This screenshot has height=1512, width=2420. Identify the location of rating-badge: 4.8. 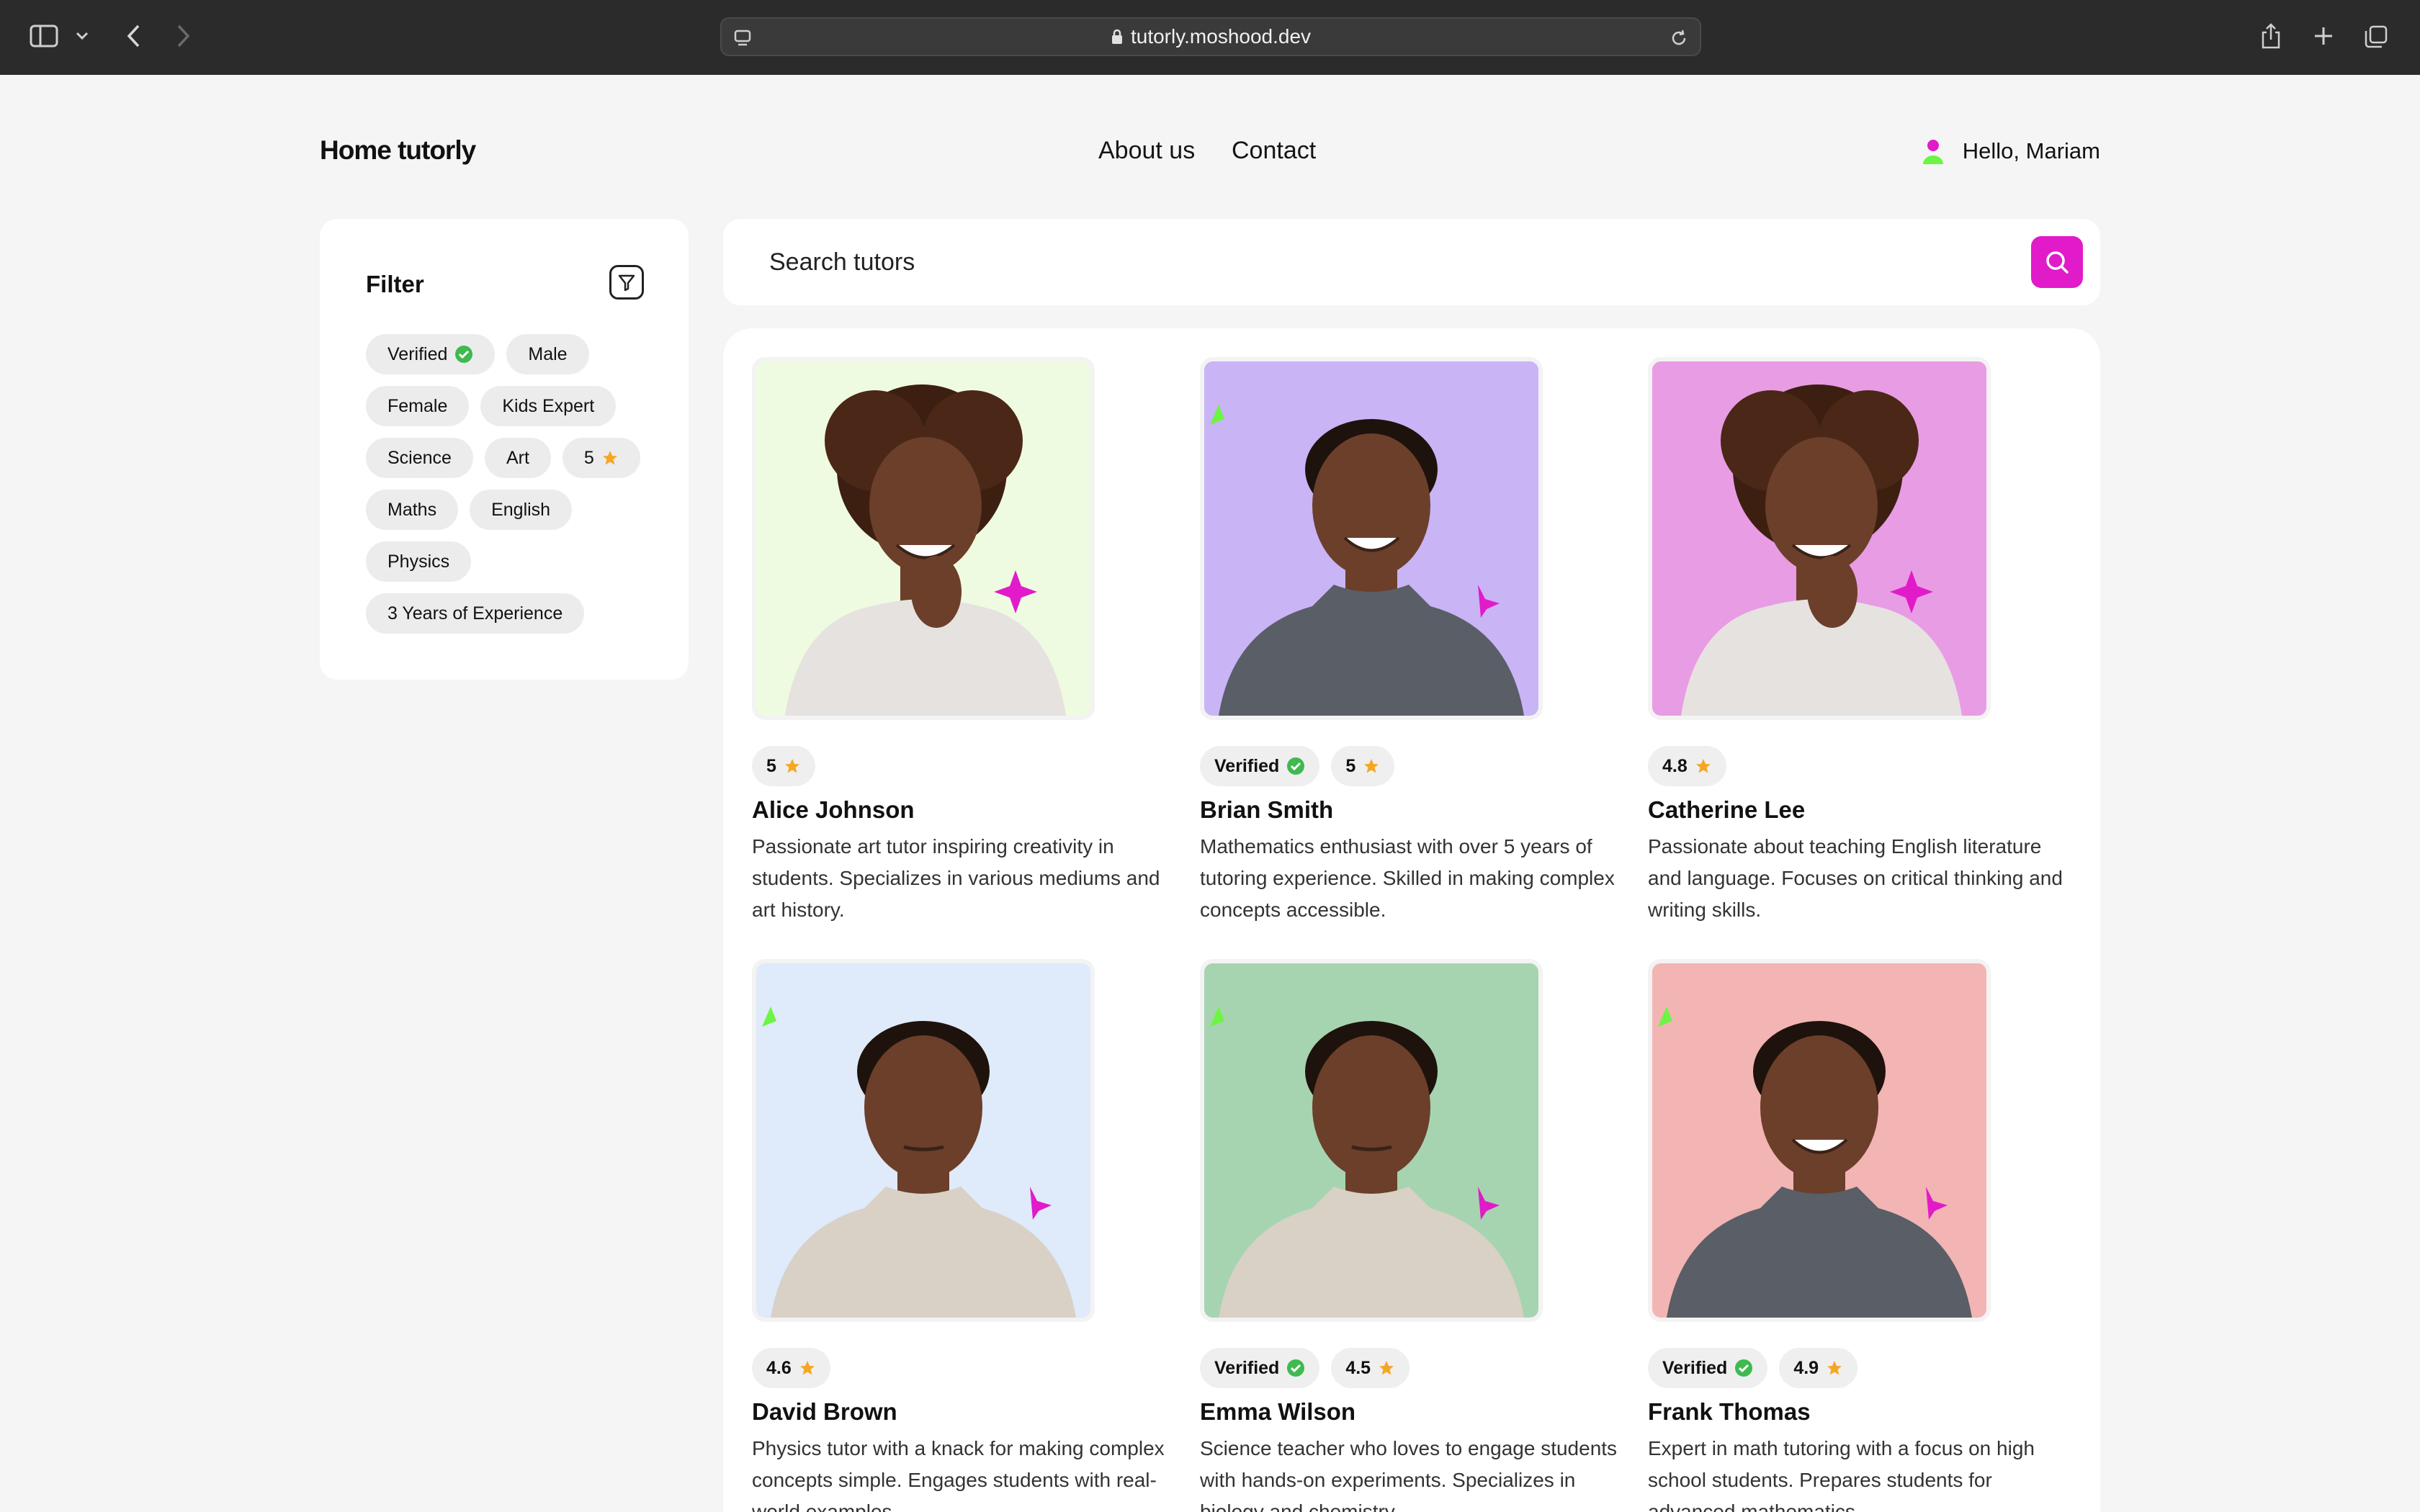
(1687, 766).